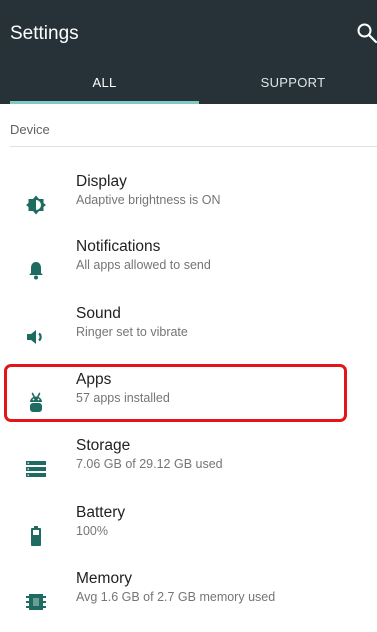 Image resolution: width=377 pixels, height=632 pixels. What do you see at coordinates (36, 337) in the screenshot?
I see `volume-icon` at bounding box center [36, 337].